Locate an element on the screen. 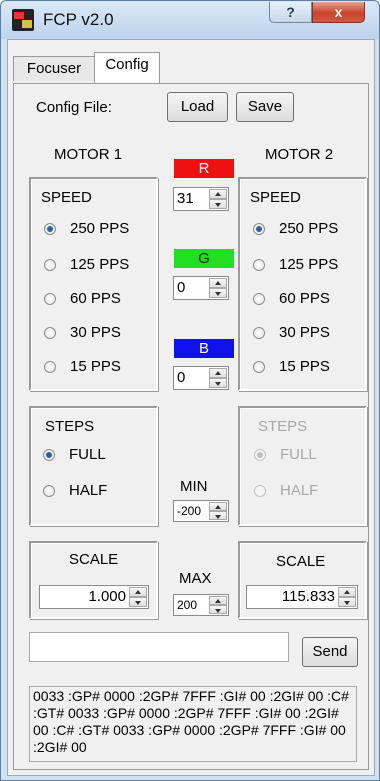  max-value: 200 is located at coordinates (187, 605).